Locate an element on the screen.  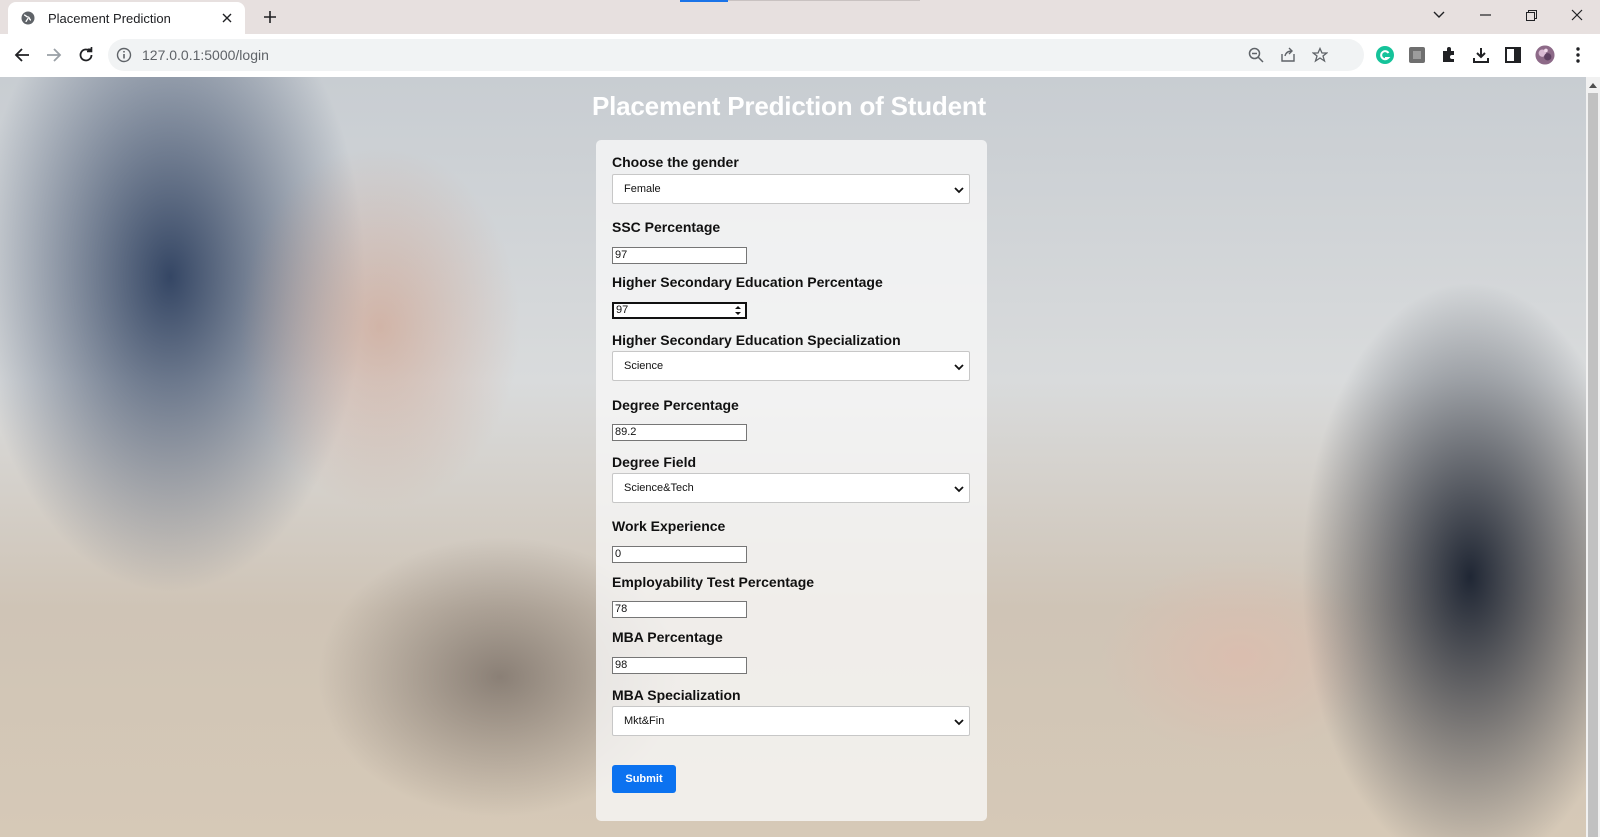
etest-input: 78 is located at coordinates (679, 609).